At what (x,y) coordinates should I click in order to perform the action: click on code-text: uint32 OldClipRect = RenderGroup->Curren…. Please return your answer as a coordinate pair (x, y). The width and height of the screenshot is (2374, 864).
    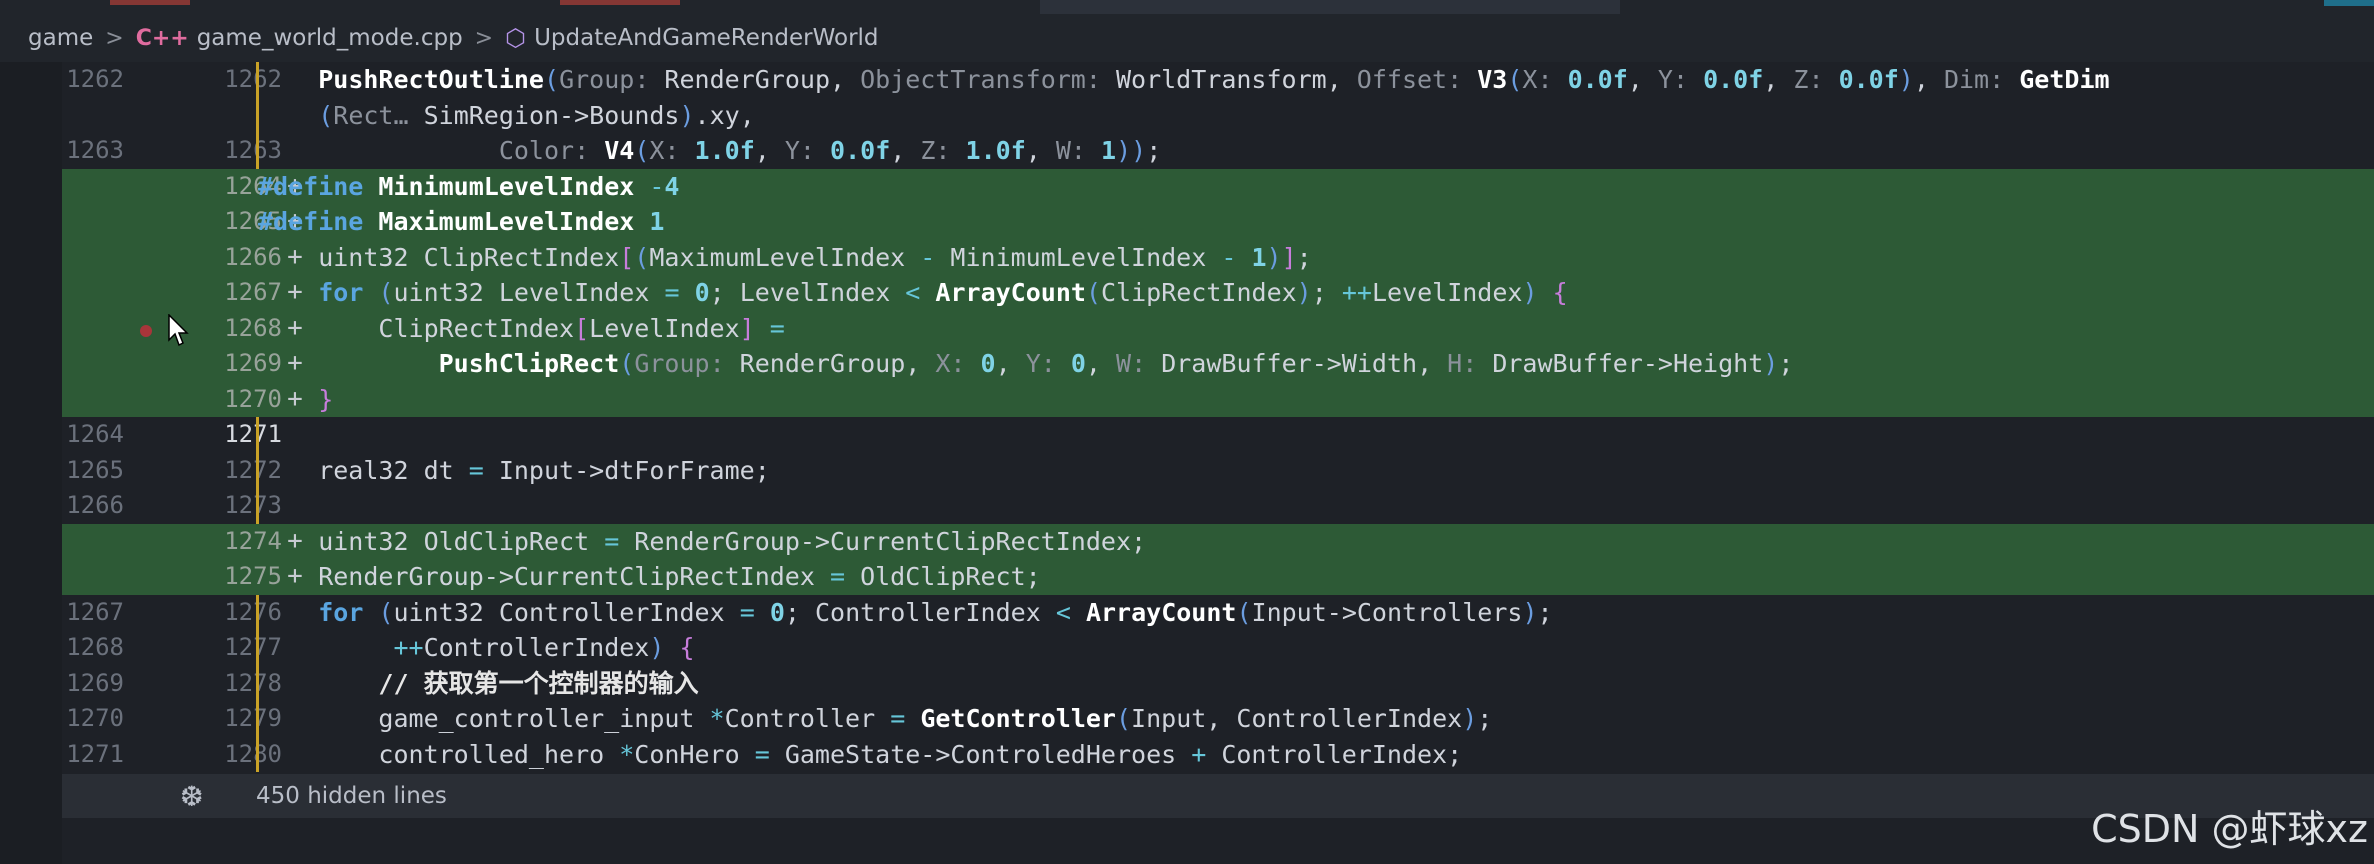
    Looking at the image, I should click on (702, 542).